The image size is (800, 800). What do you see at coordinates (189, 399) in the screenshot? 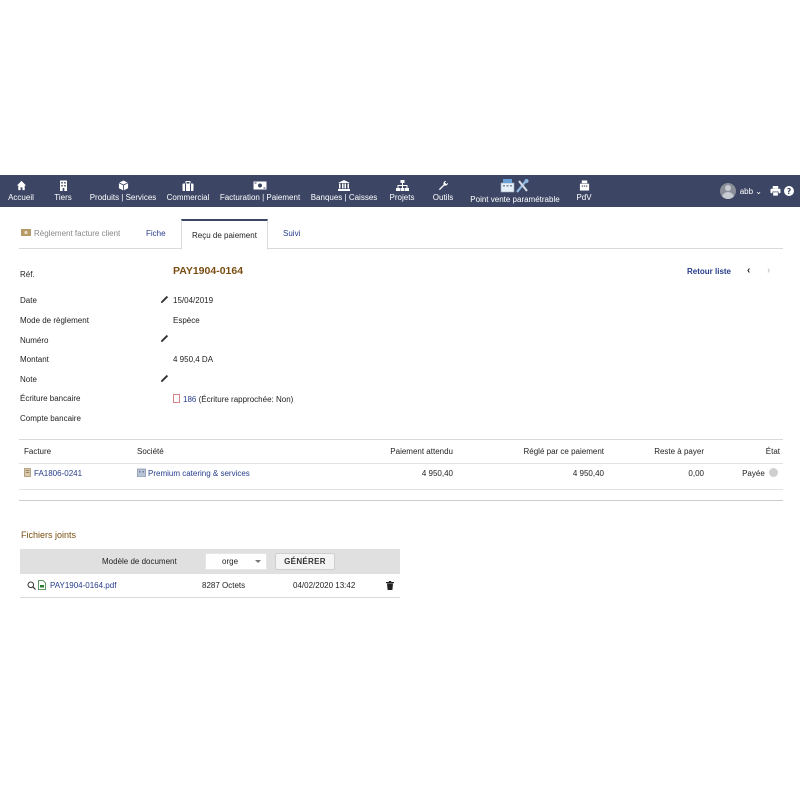
I see `ecriture-link: 186` at bounding box center [189, 399].